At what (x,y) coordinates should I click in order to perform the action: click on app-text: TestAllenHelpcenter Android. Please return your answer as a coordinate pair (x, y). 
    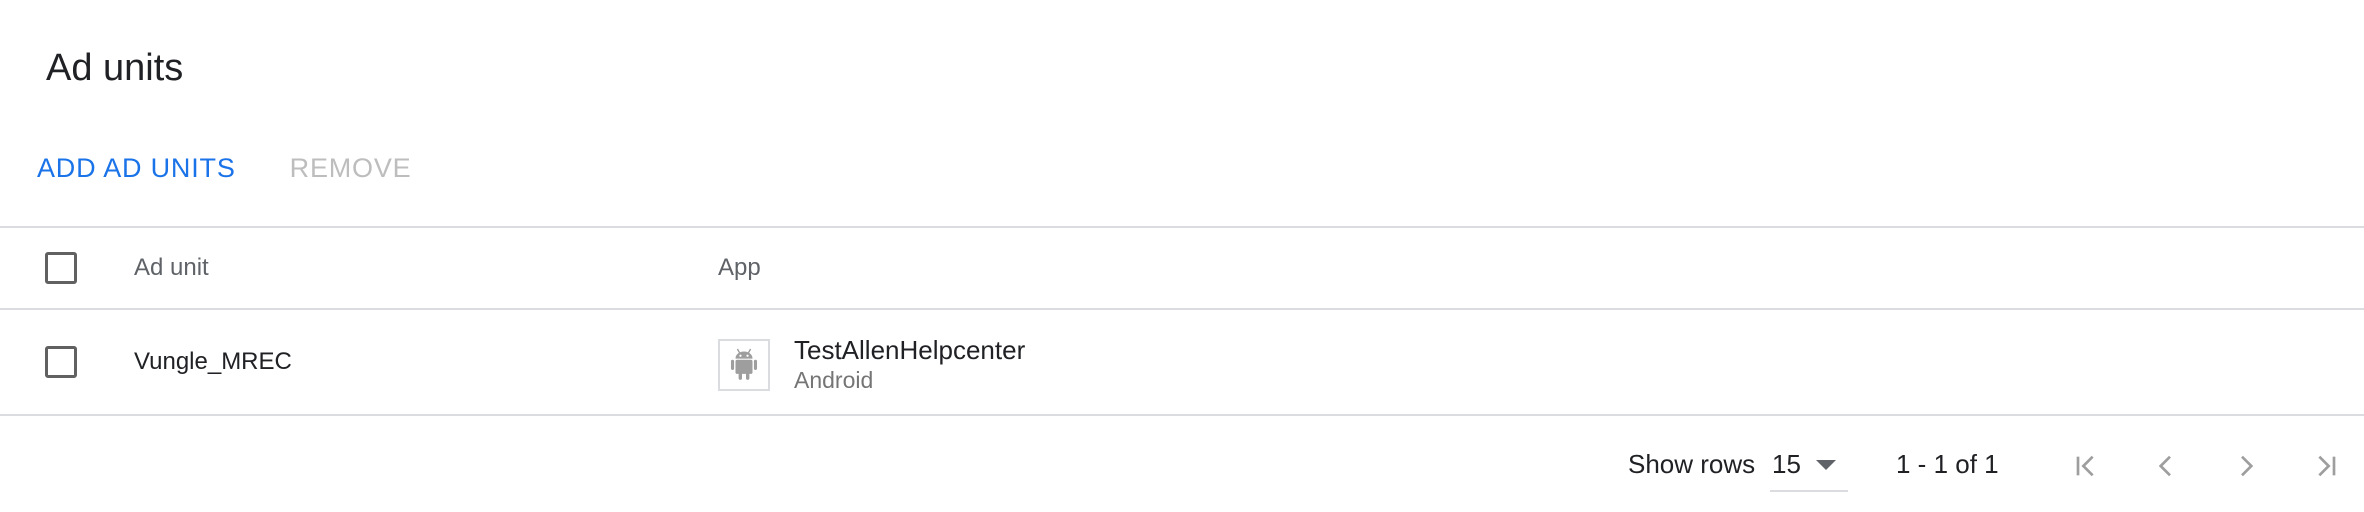
    Looking at the image, I should click on (909, 365).